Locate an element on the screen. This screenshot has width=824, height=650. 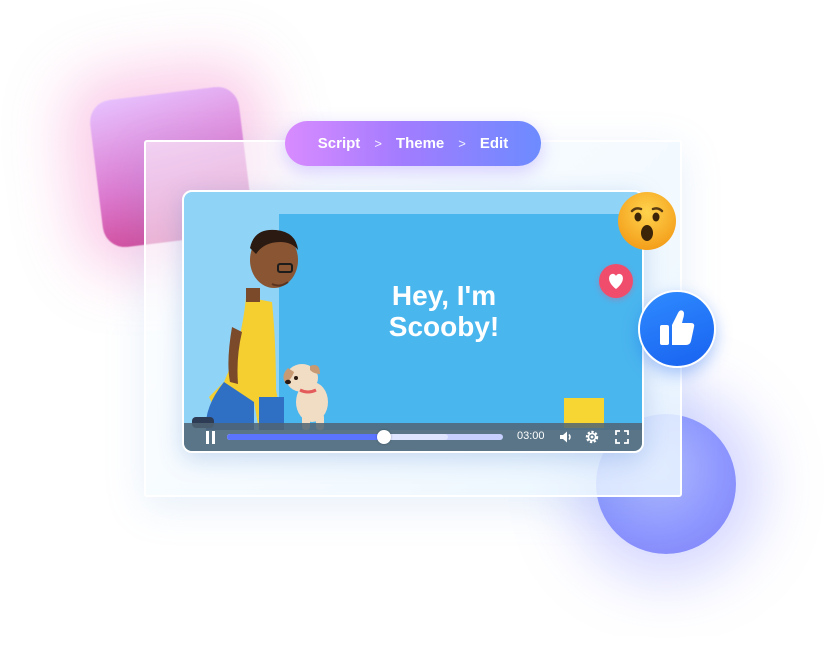
video-controls-bar: 03:00 is located at coordinates (413, 437).